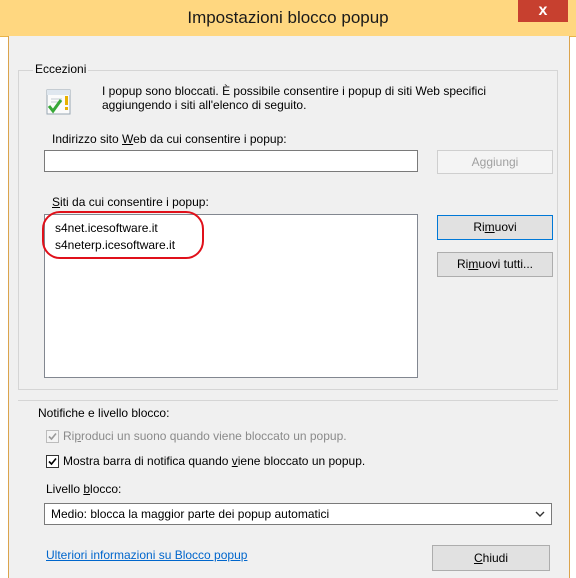 The width and height of the screenshot is (576, 578). I want to click on block-level-label: Livello blocco:, so click(84, 489).